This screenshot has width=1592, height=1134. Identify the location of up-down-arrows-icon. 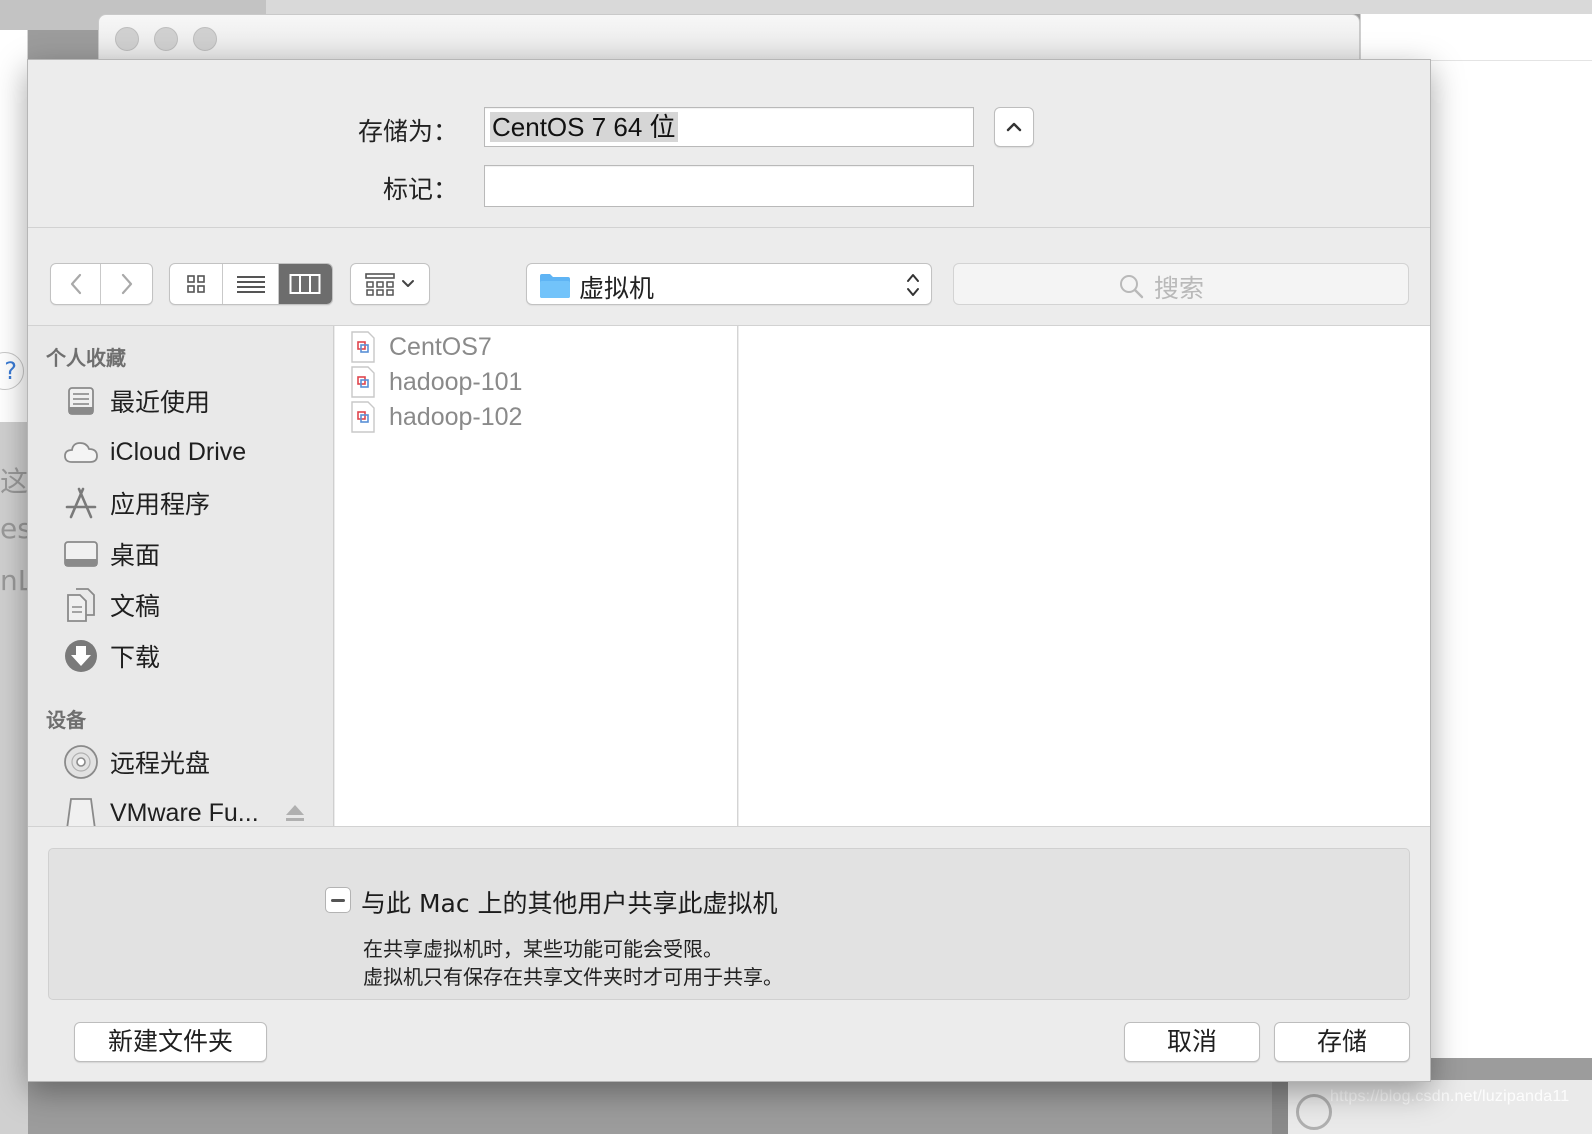
(913, 285).